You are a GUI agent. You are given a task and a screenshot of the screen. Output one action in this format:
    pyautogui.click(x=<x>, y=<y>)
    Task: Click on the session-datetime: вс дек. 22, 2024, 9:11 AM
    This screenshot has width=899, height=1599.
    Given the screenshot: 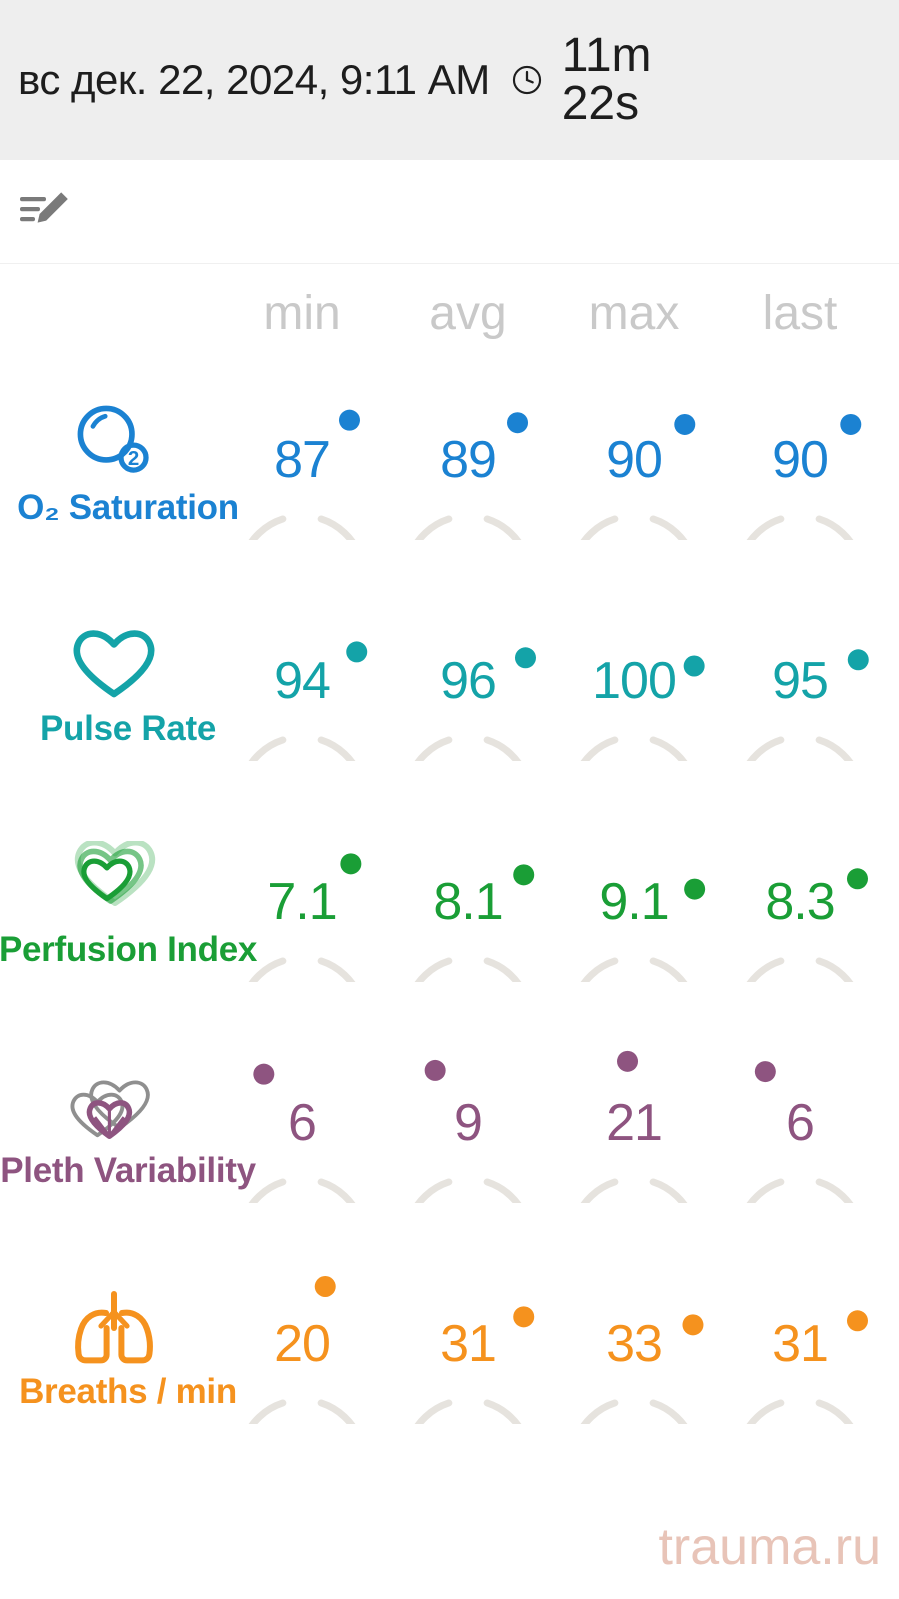 What is the action you would take?
    pyautogui.click(x=254, y=79)
    